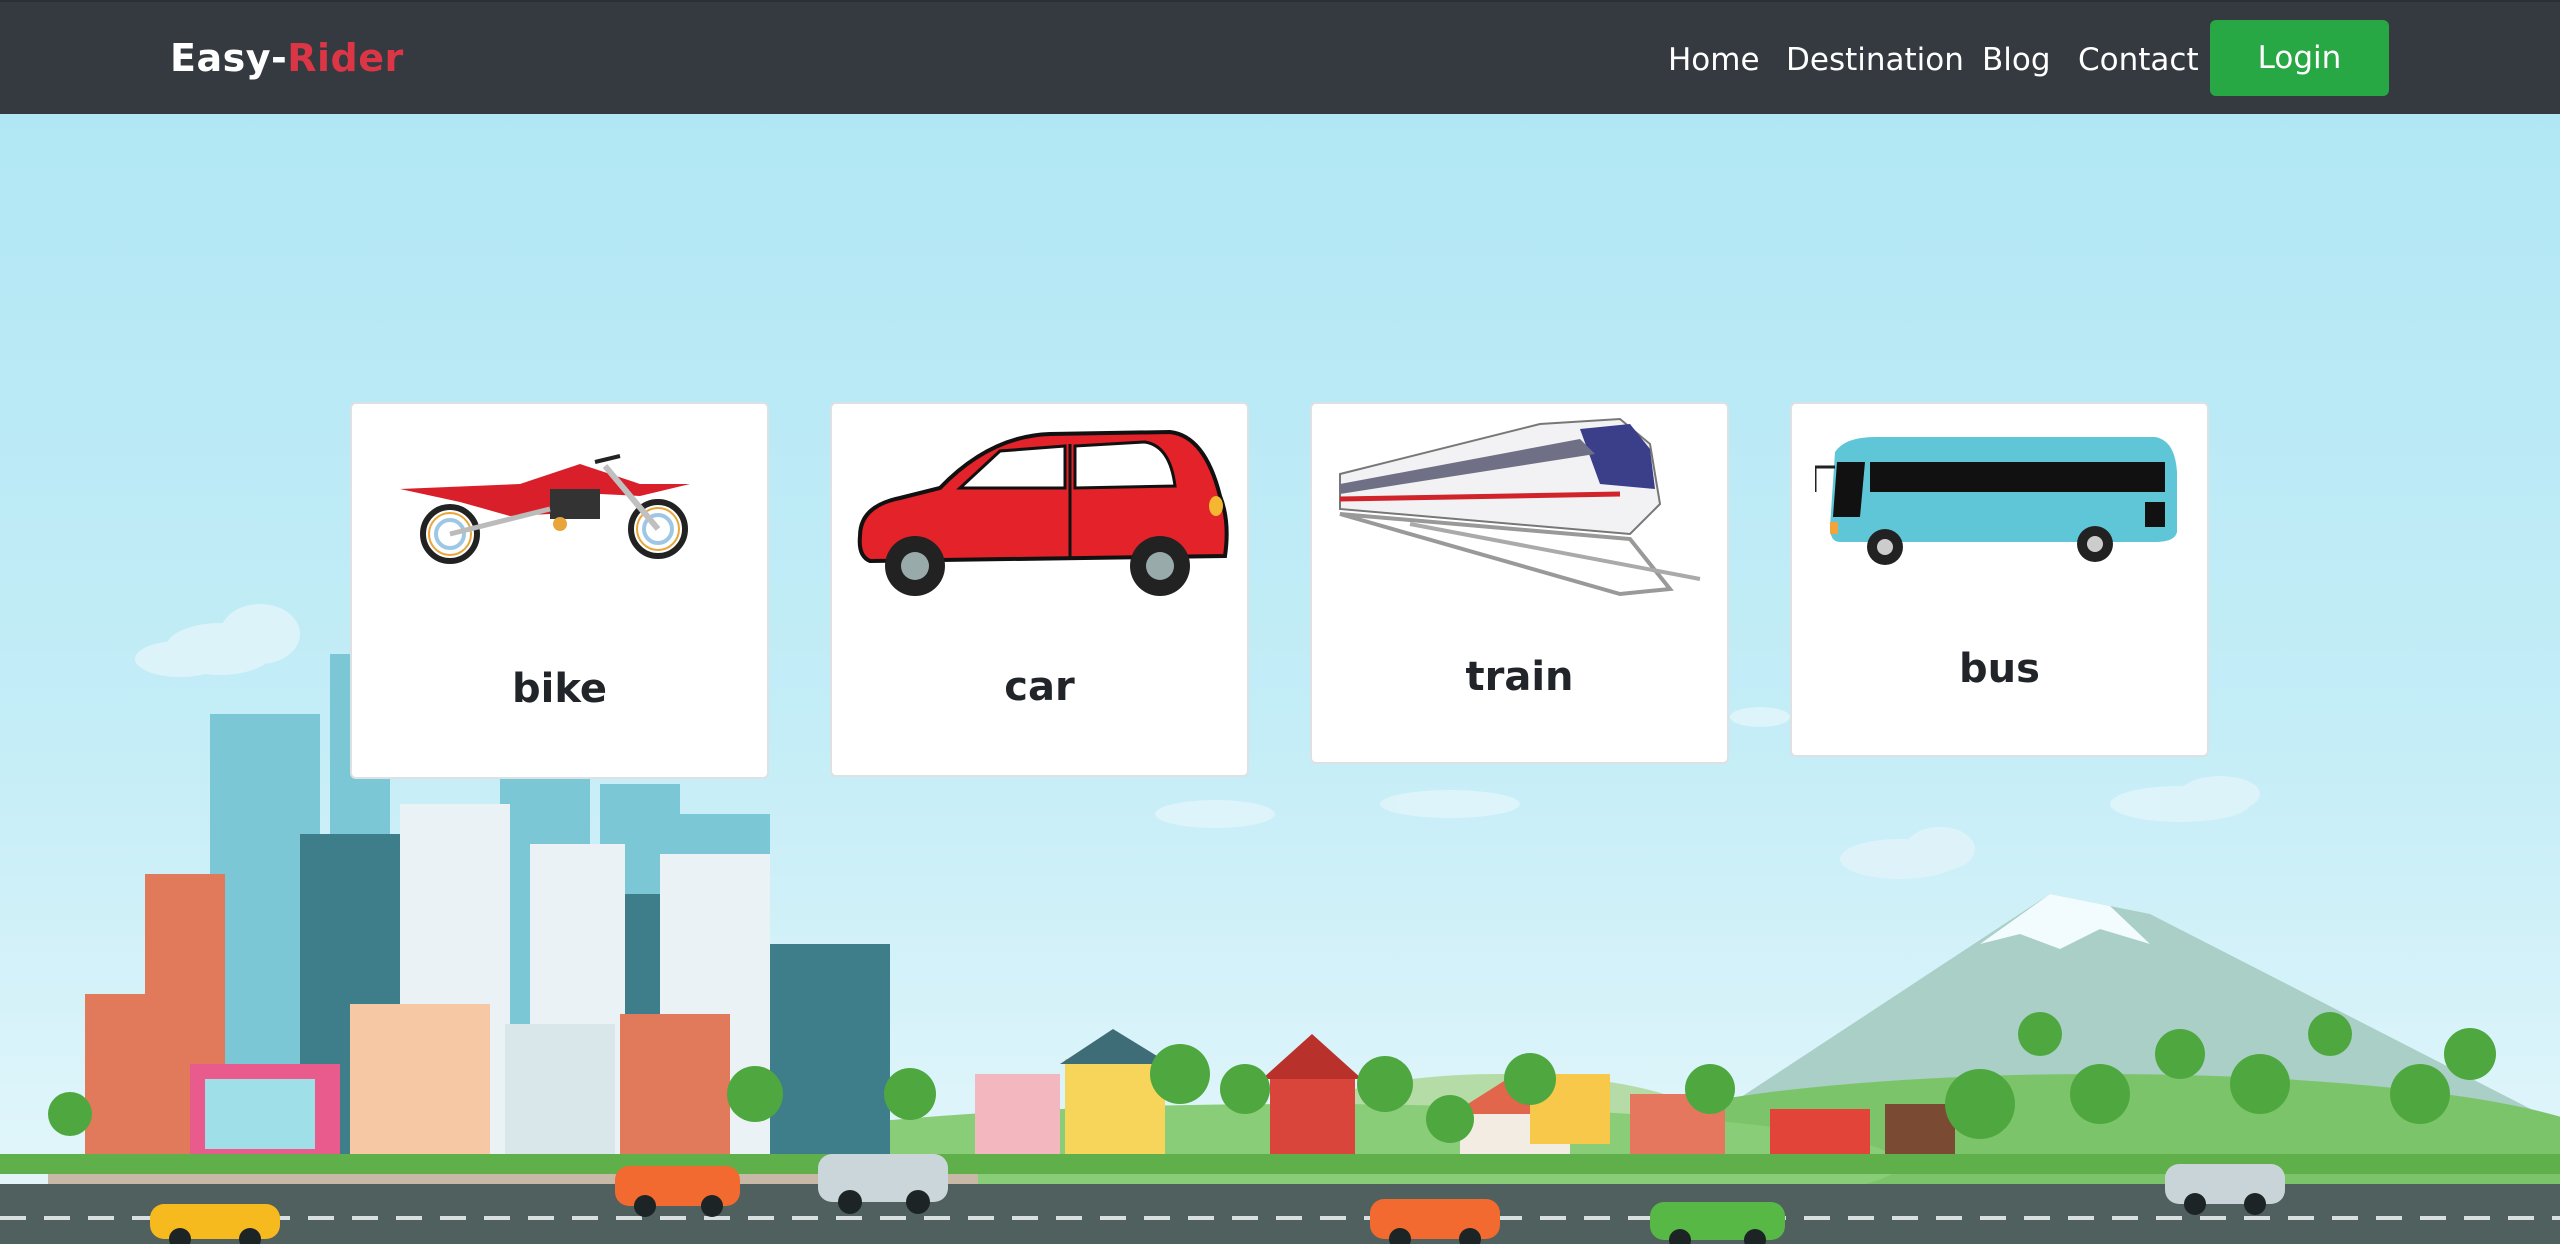  What do you see at coordinates (1519, 677) in the screenshot?
I see `vehicle-card-title: train` at bounding box center [1519, 677].